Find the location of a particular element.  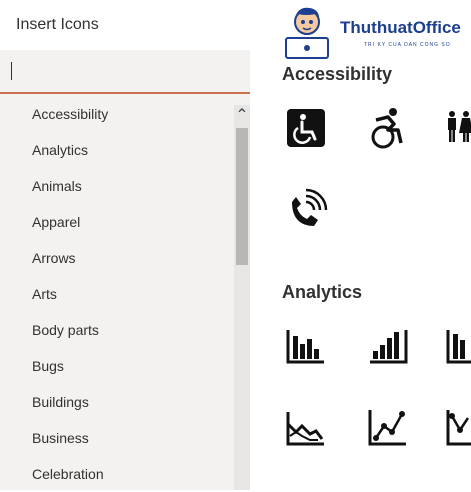

mascot-icon is located at coordinates (307, 33).